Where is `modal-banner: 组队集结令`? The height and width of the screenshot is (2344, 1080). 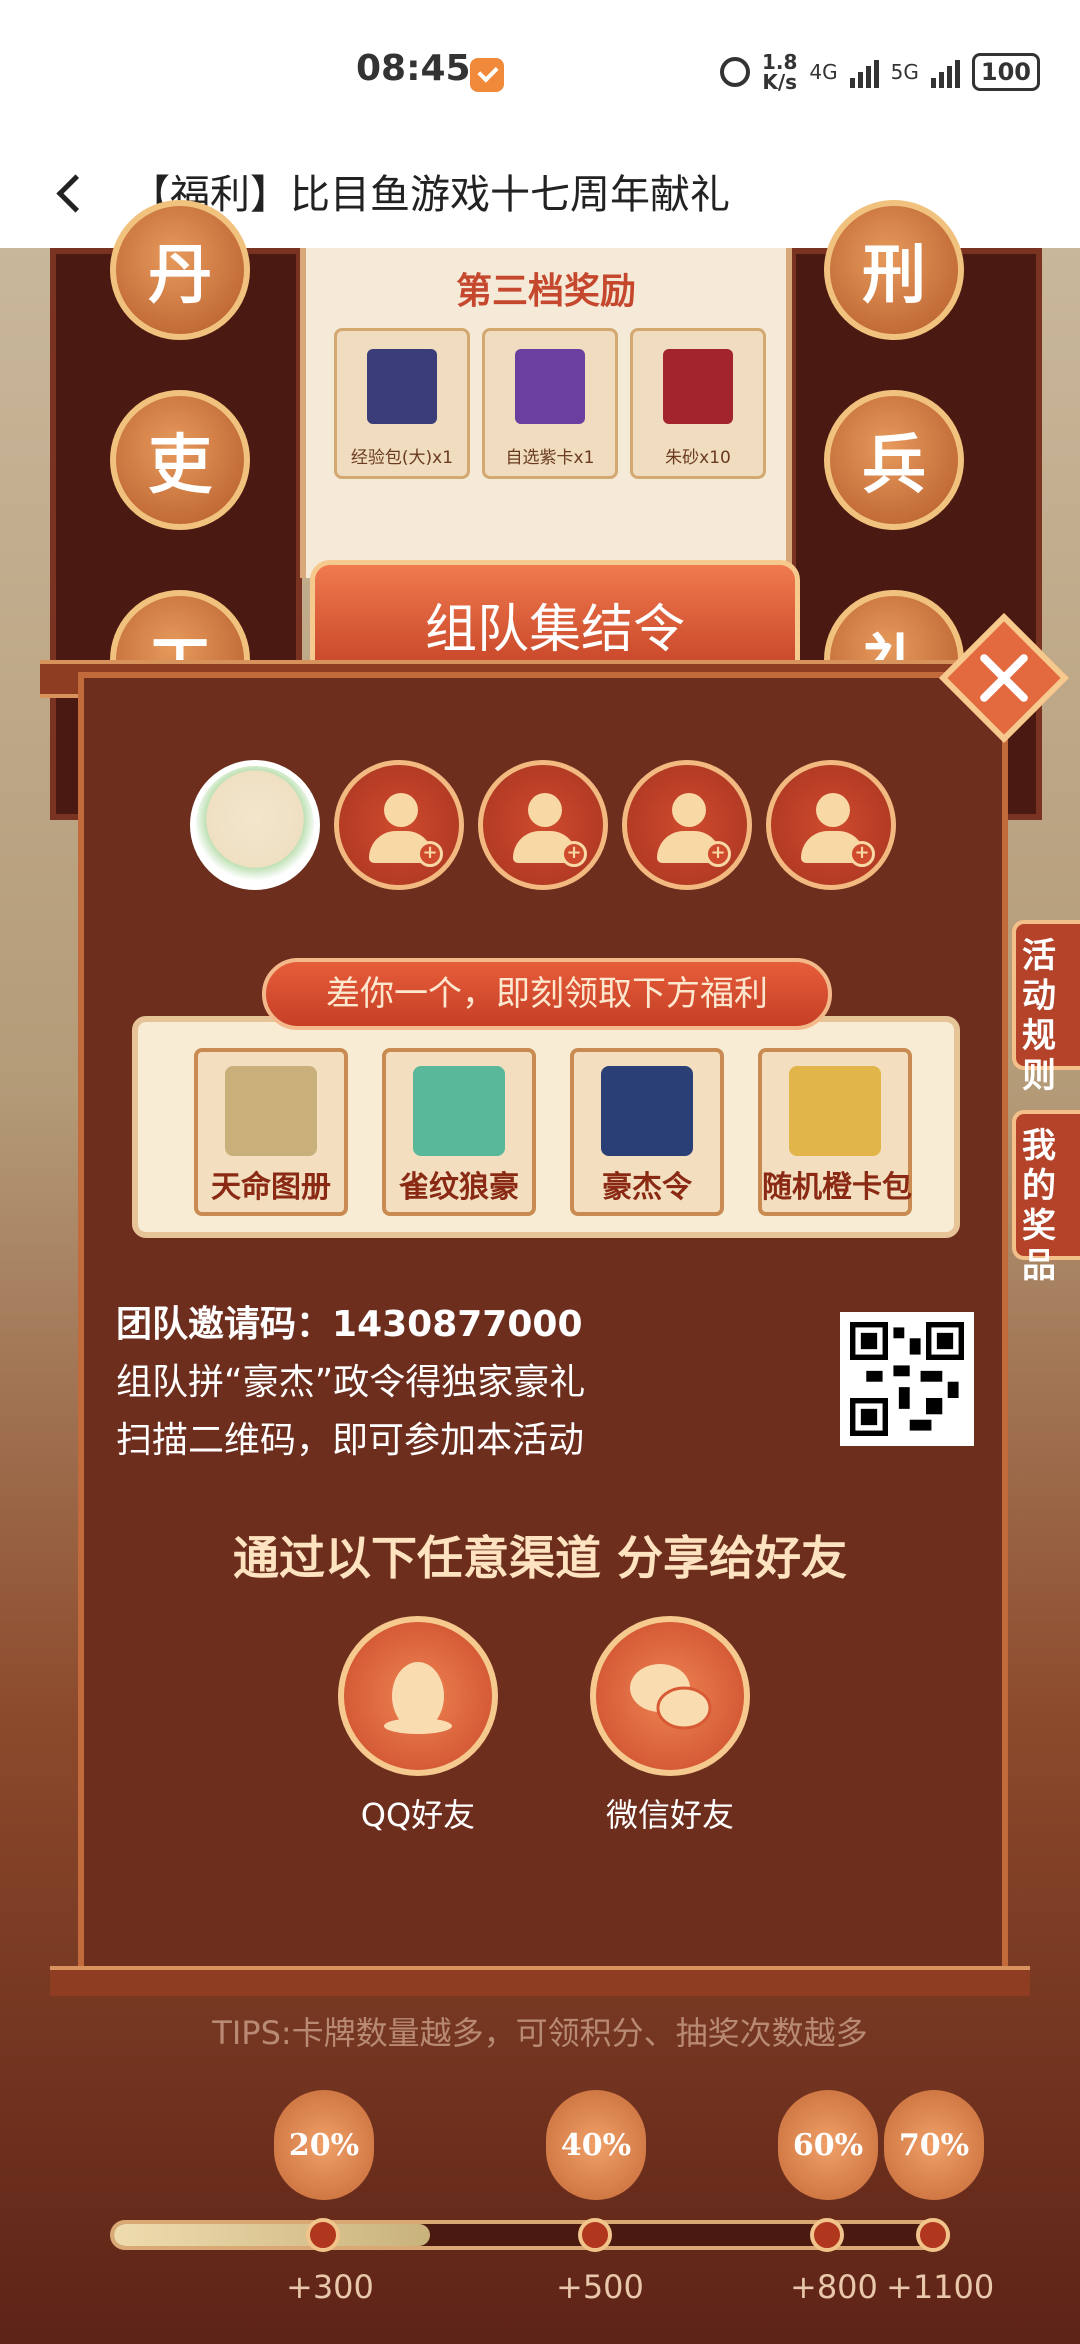 modal-banner: 组队集结令 is located at coordinates (555, 615).